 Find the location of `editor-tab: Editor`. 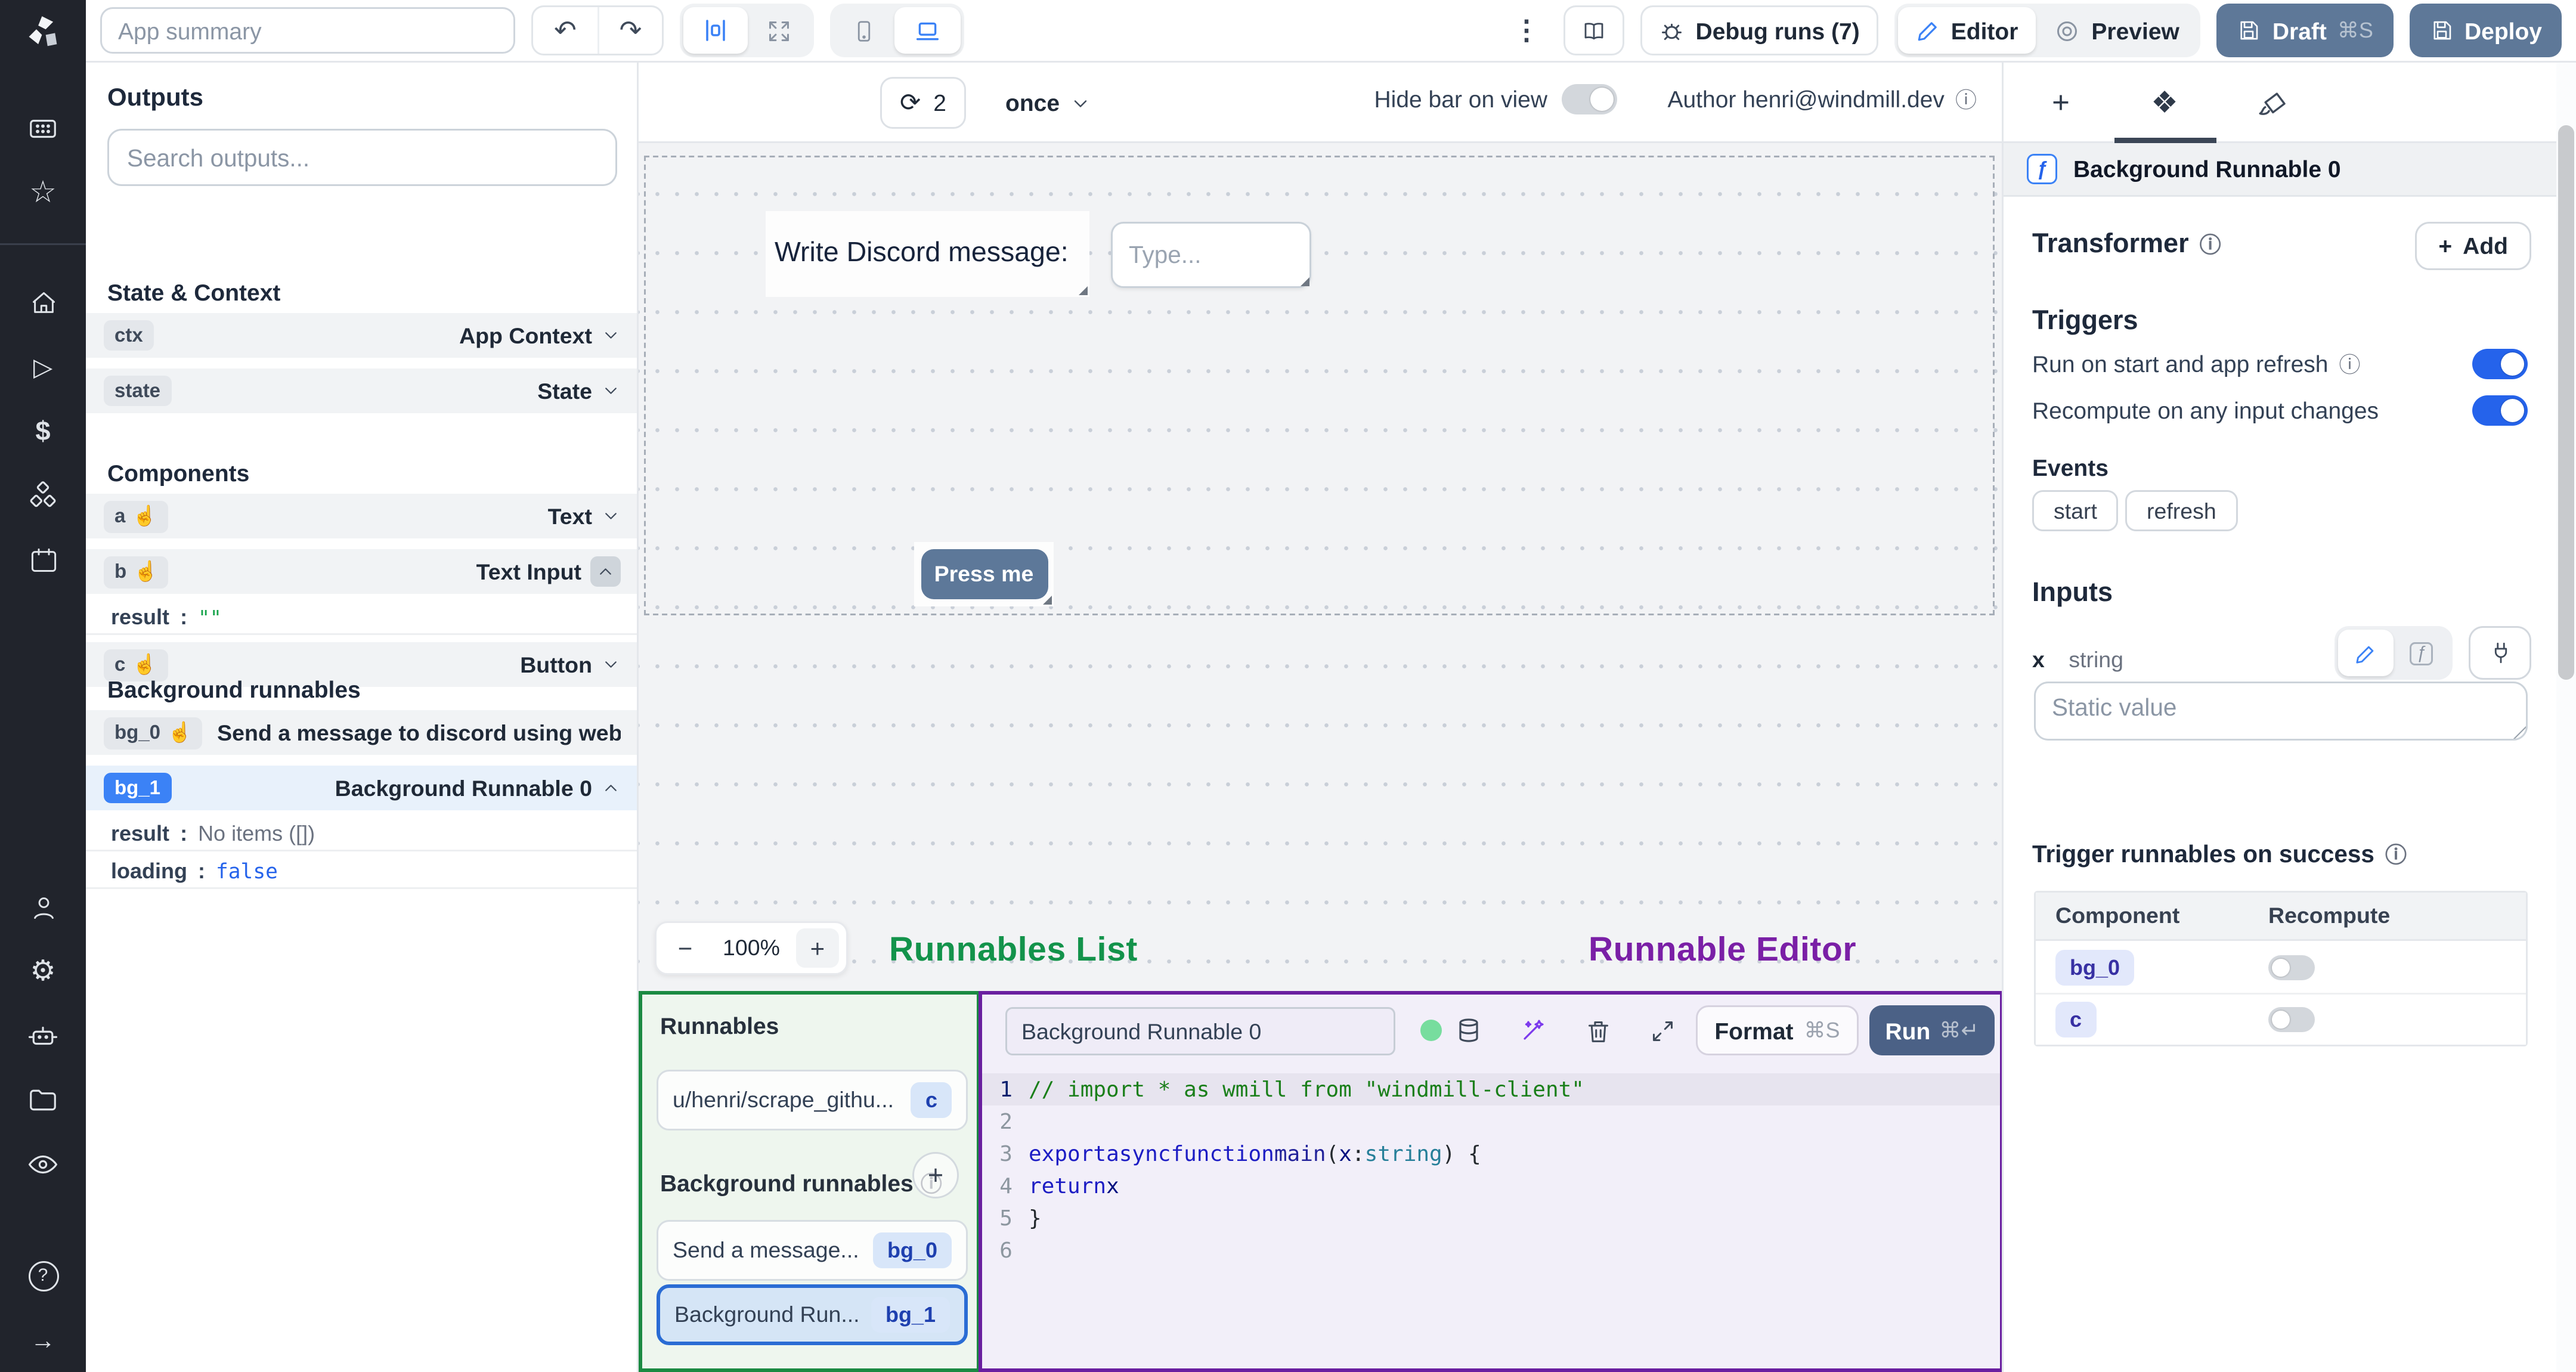

editor-tab: Editor is located at coordinates (1967, 30).